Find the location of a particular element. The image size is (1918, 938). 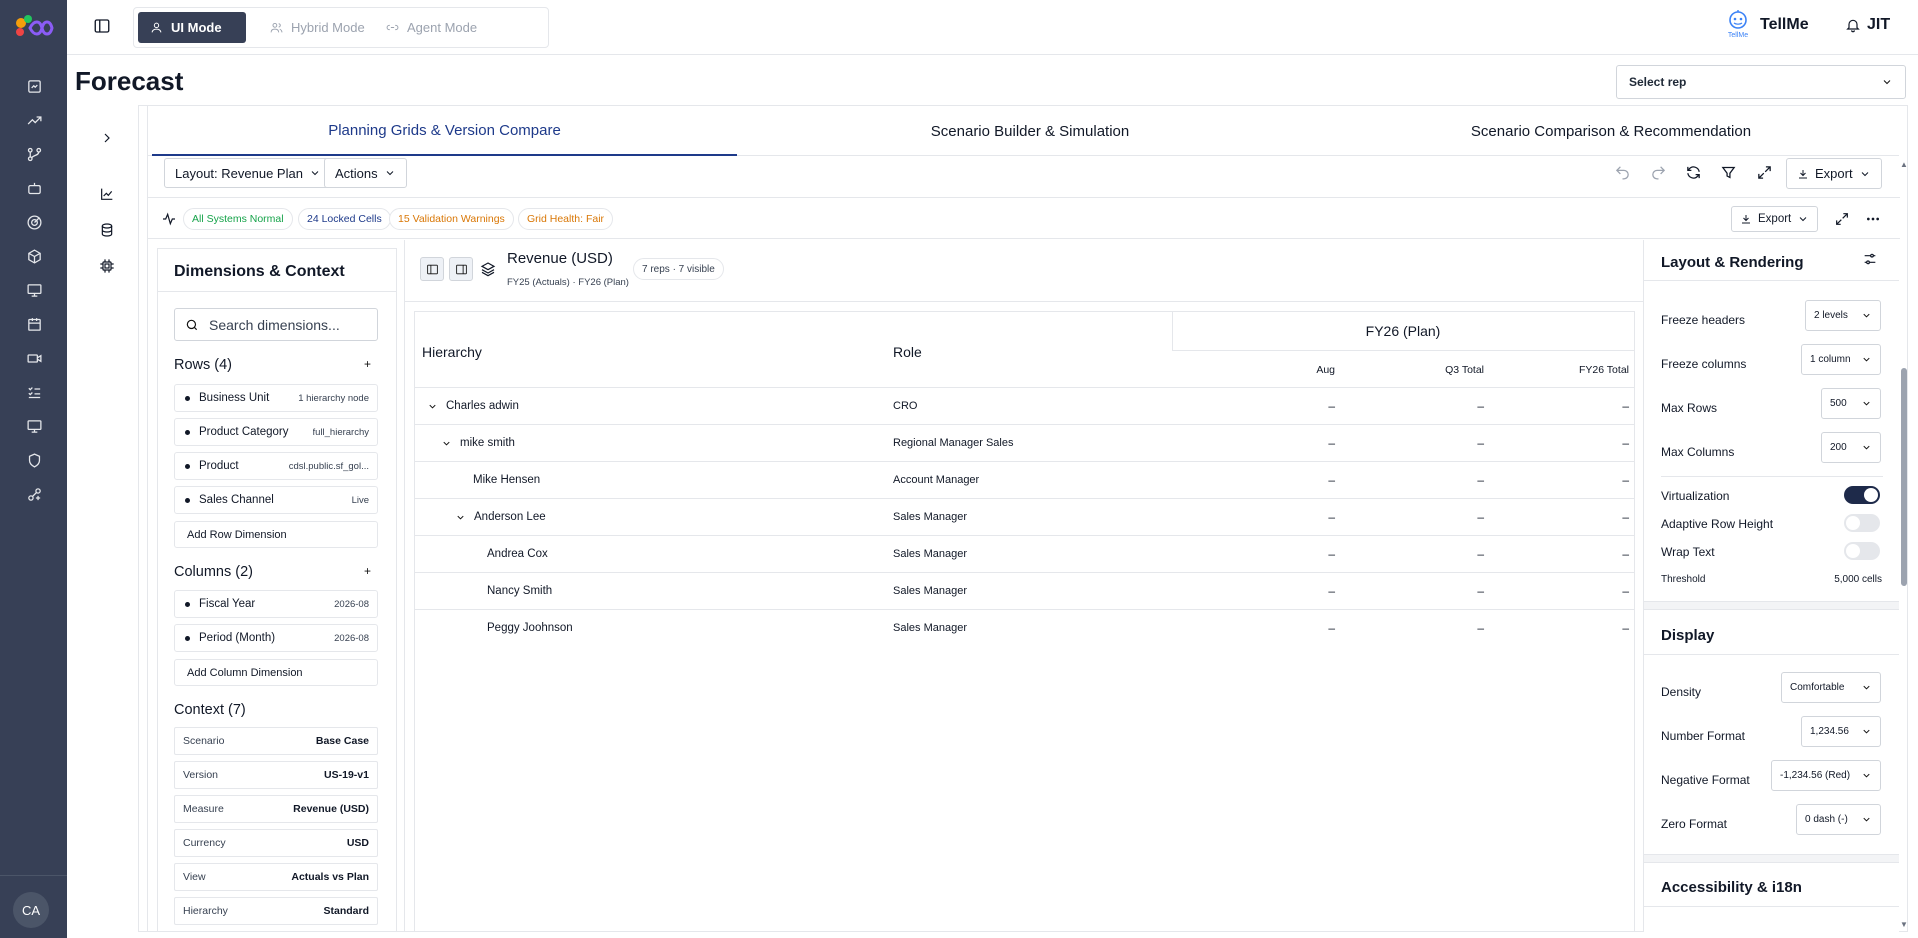

branch-icon is located at coordinates (34, 154).